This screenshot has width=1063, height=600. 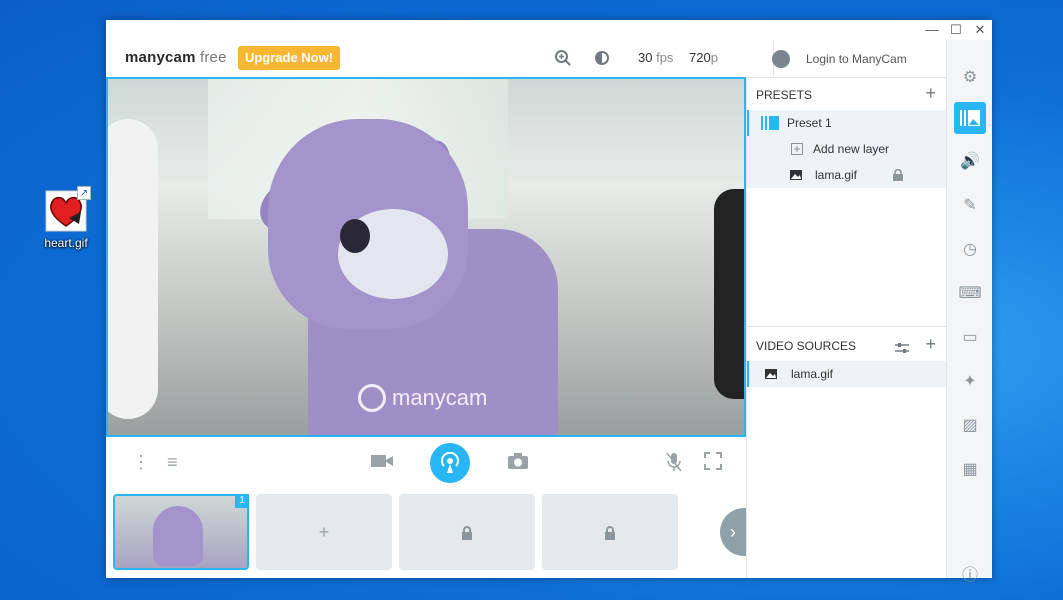 I want to click on snapshot-icon, so click(x=518, y=463).